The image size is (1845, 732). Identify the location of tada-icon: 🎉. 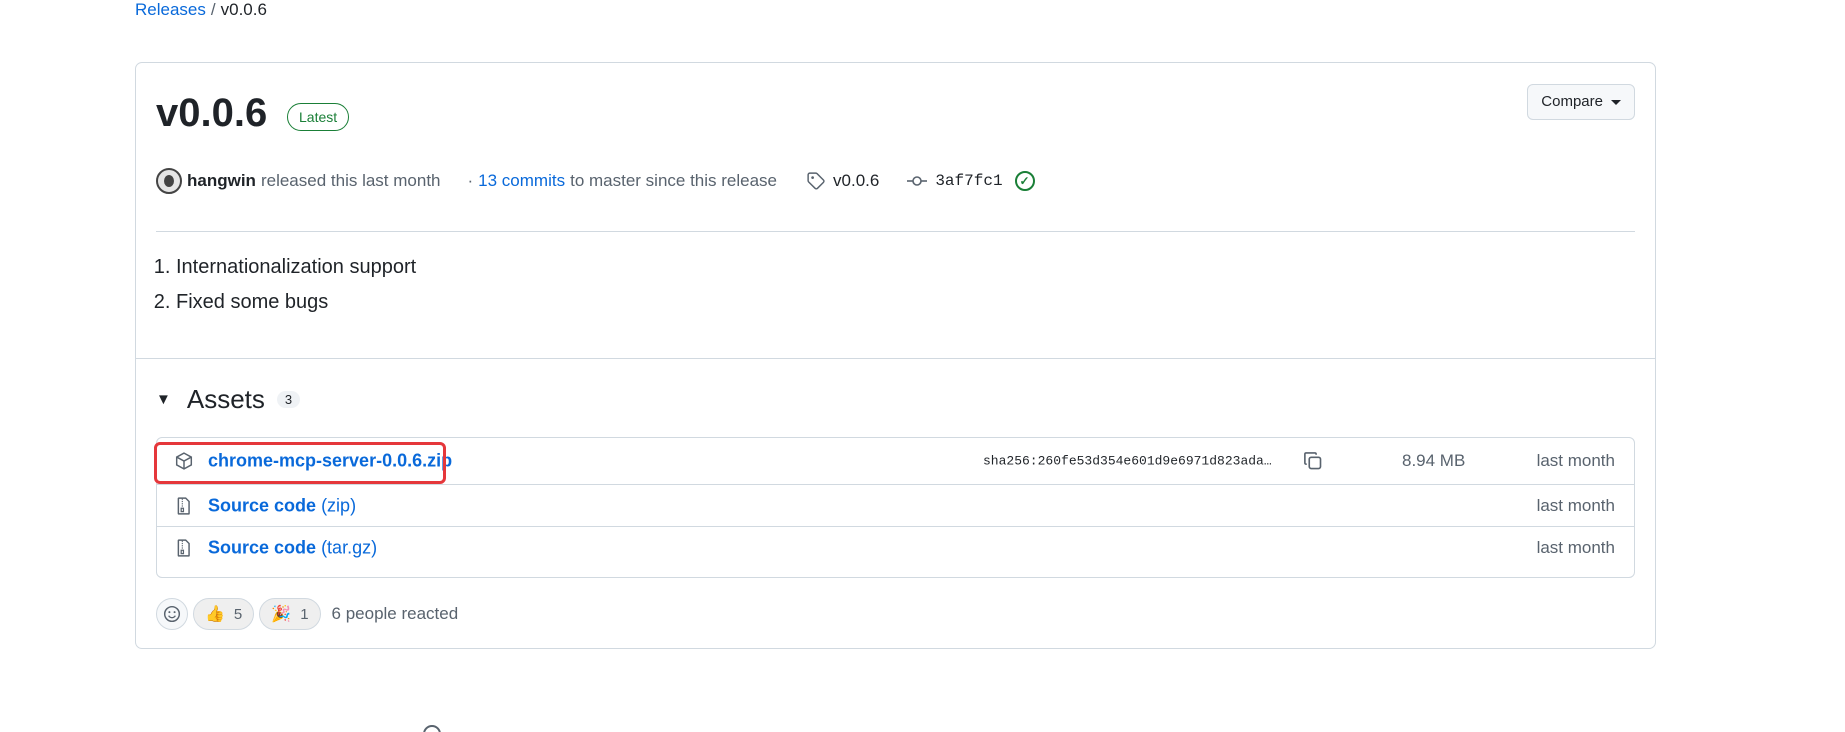
(281, 614).